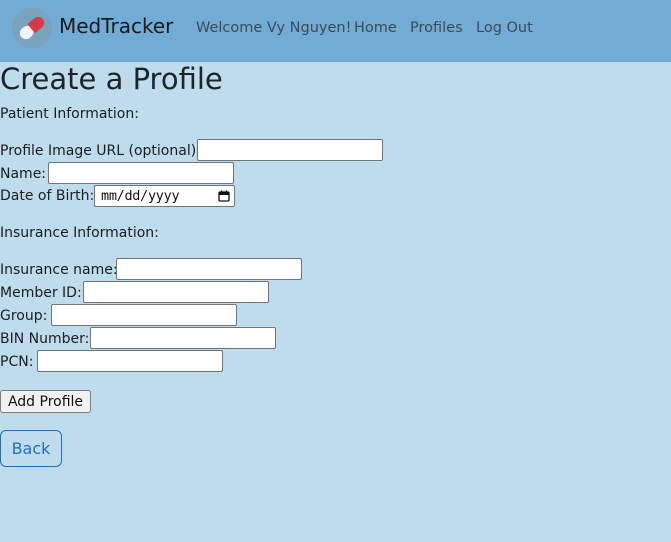 The image size is (671, 542). I want to click on member-id-input, so click(176, 292).